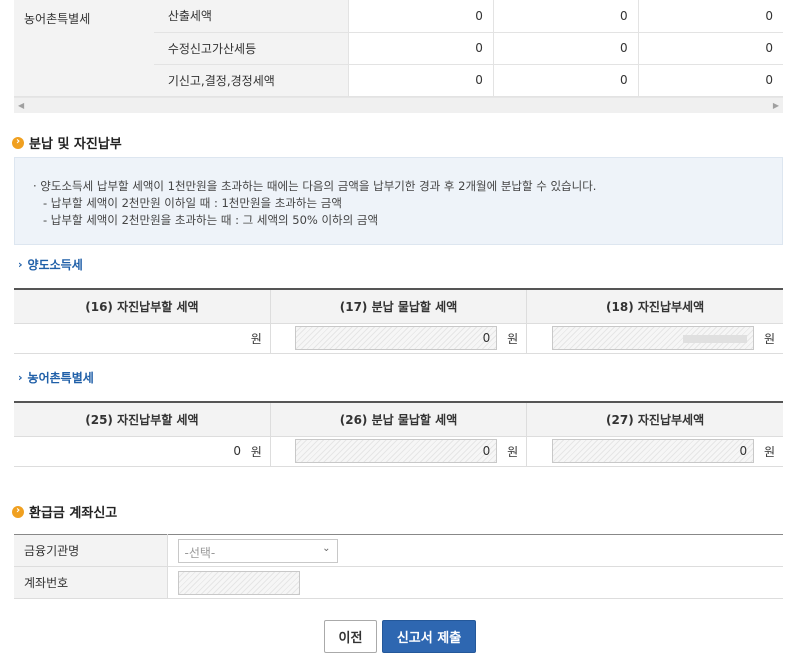 Image resolution: width=799 pixels, height=666 pixels. I want to click on subsection-title-rural: › 농어촌특별세, so click(56, 377).